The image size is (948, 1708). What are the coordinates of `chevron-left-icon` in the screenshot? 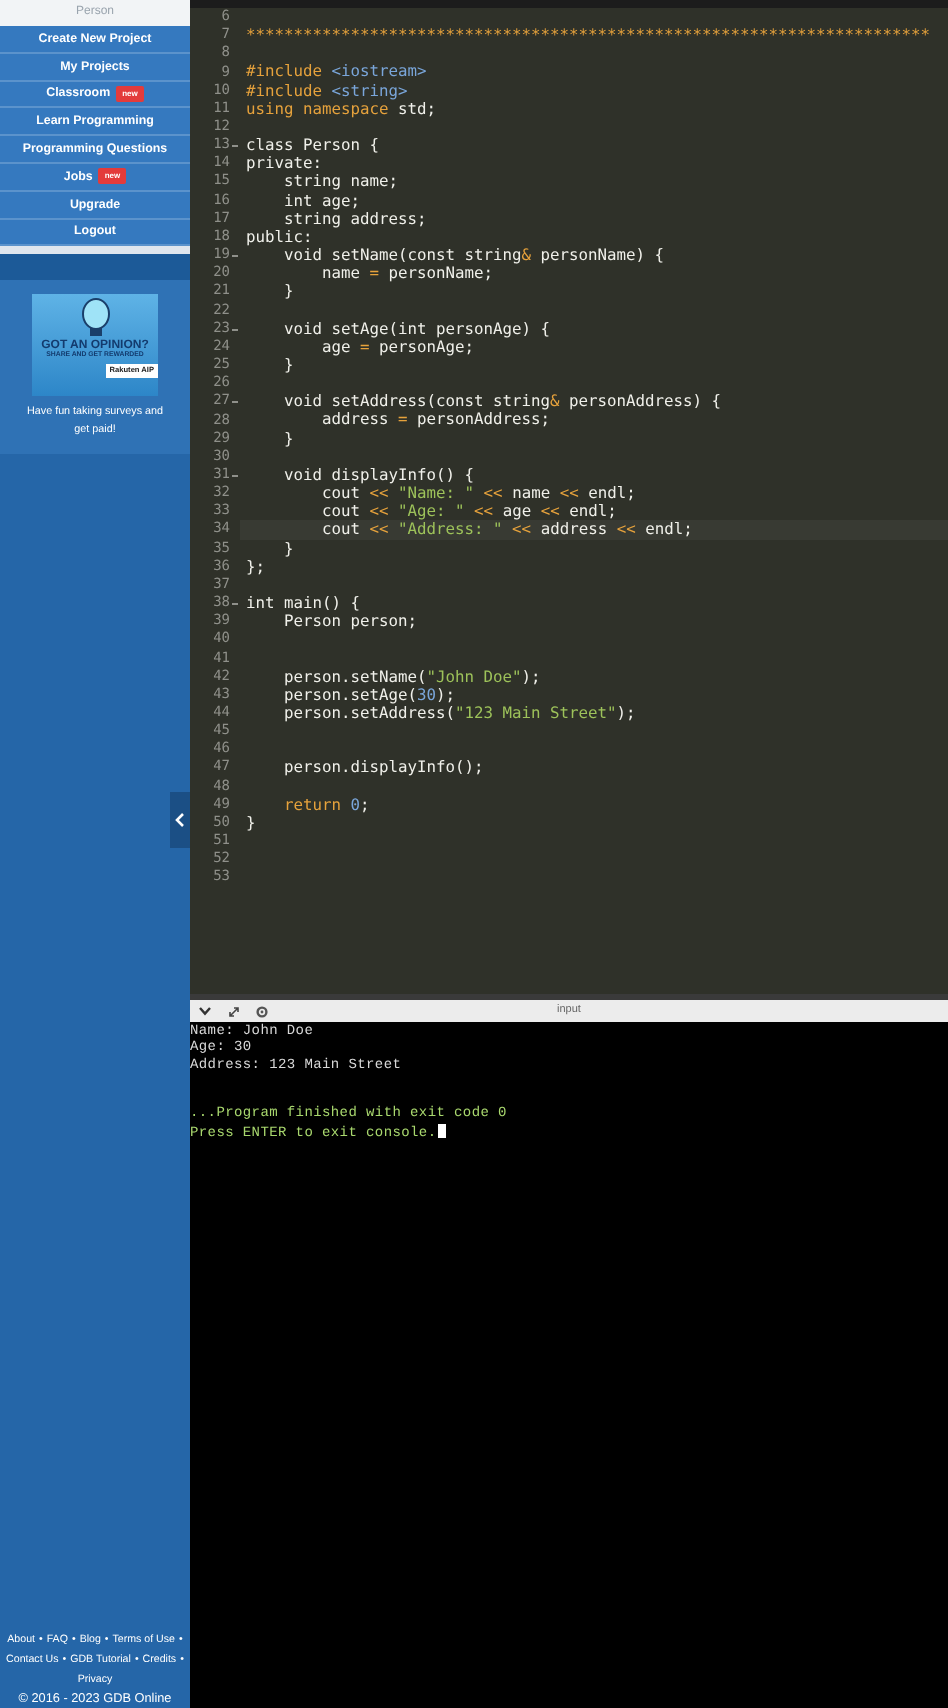 It's located at (180, 820).